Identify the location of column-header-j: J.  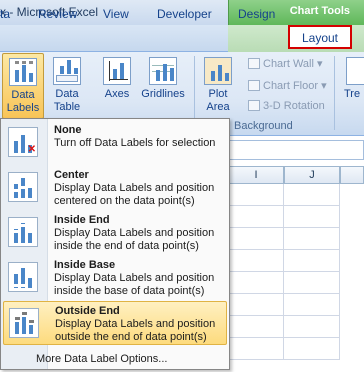
(312, 175).